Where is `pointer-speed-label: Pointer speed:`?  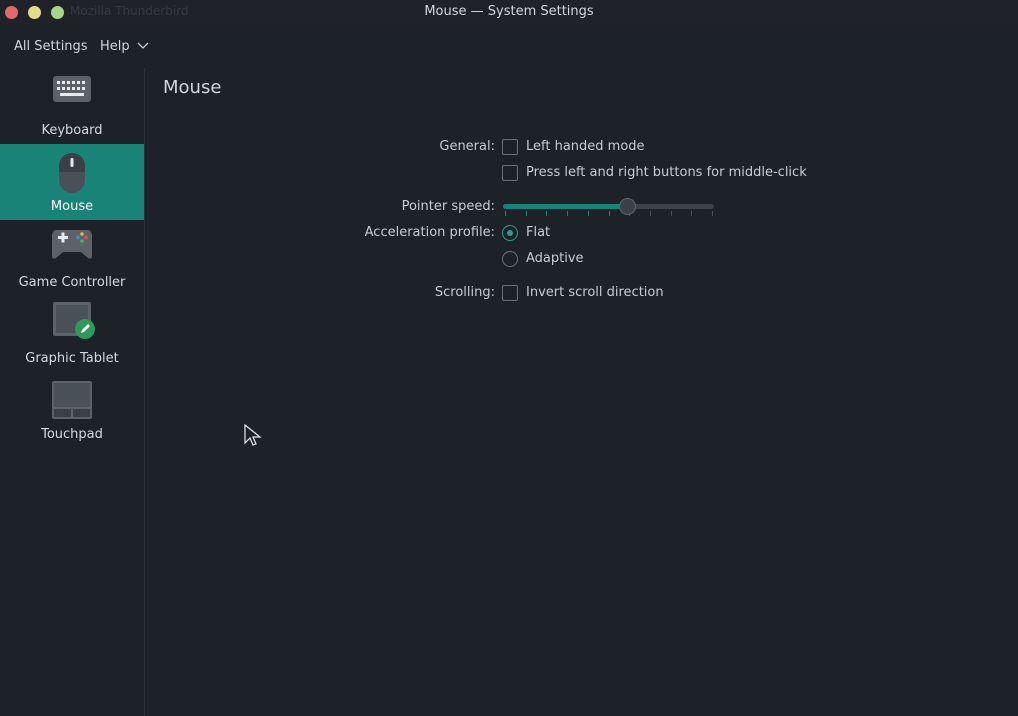
pointer-speed-label: Pointer speed: is located at coordinates (448, 206).